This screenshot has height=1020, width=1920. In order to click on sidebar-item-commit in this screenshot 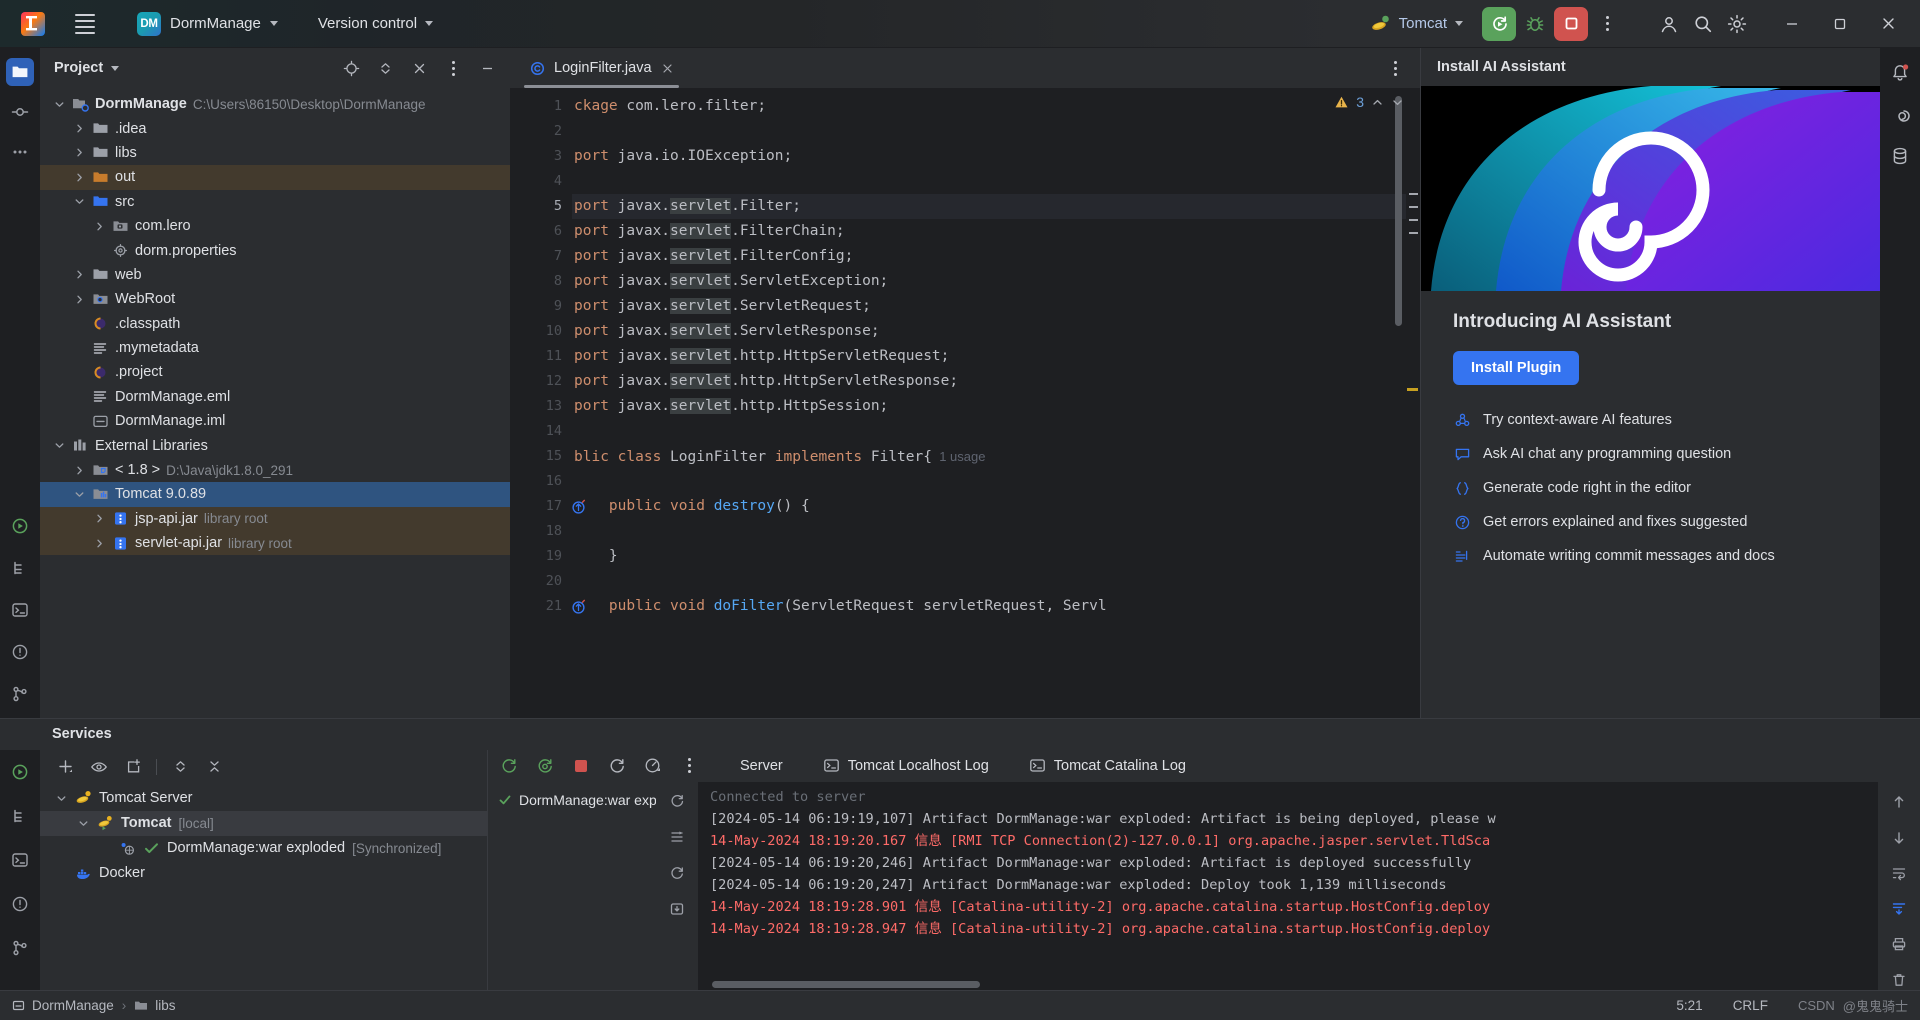, I will do `click(20, 112)`.